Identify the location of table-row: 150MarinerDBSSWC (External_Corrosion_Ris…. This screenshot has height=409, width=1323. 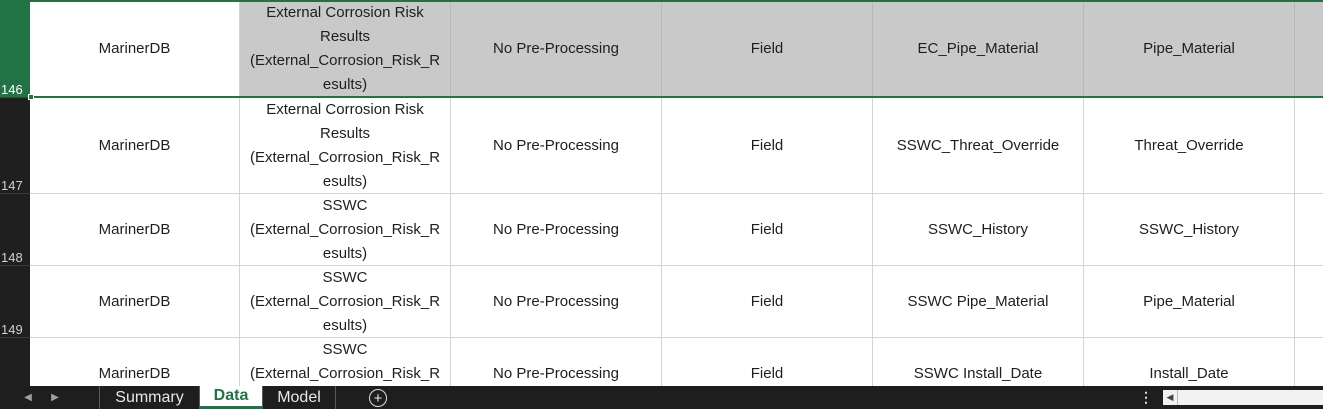
(661, 362).